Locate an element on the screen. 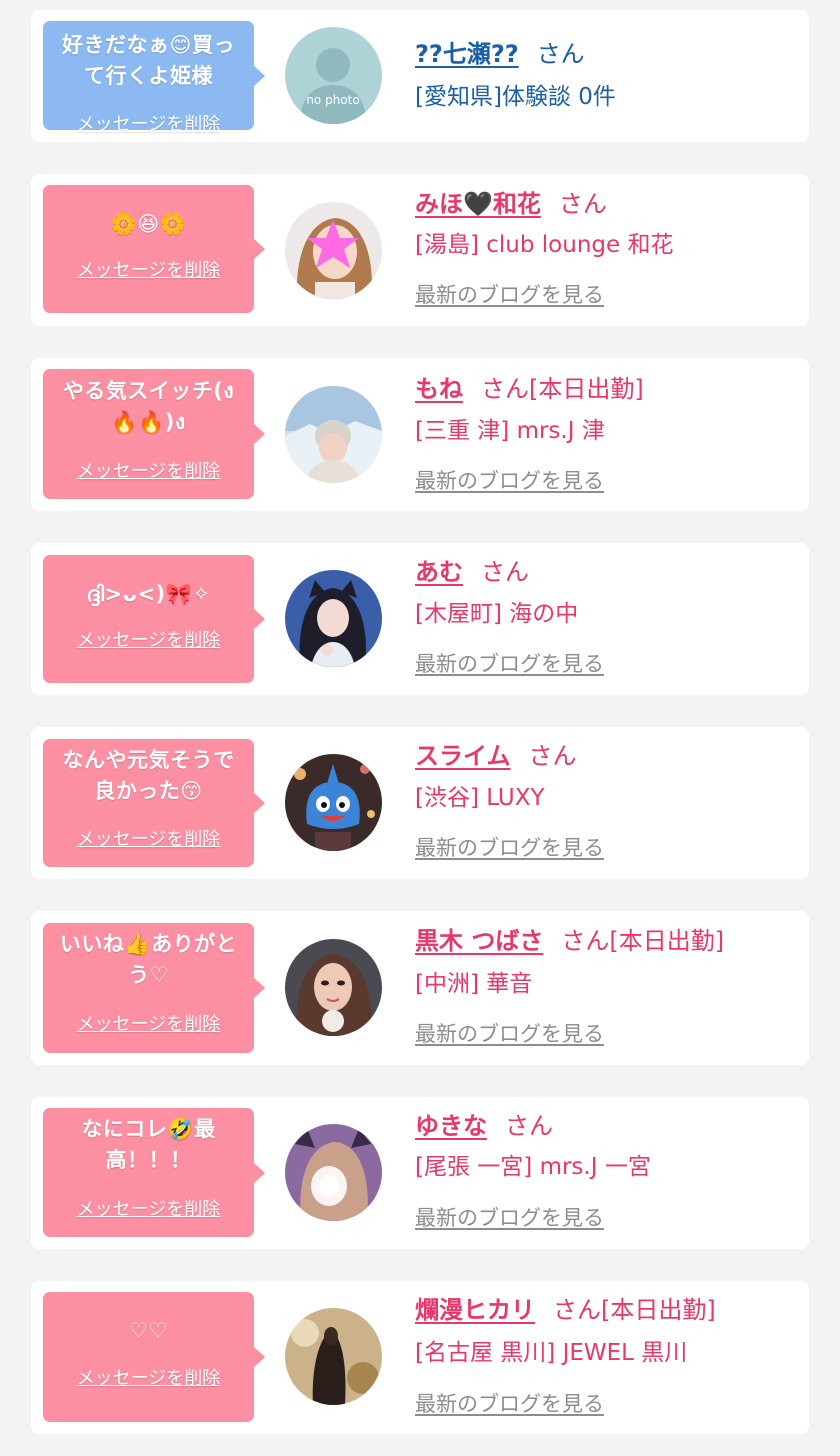 The height and width of the screenshot is (1456, 840). message-bubble: なんや元気そうで 良かった😙 メッセージを削除 is located at coordinates (154, 803).